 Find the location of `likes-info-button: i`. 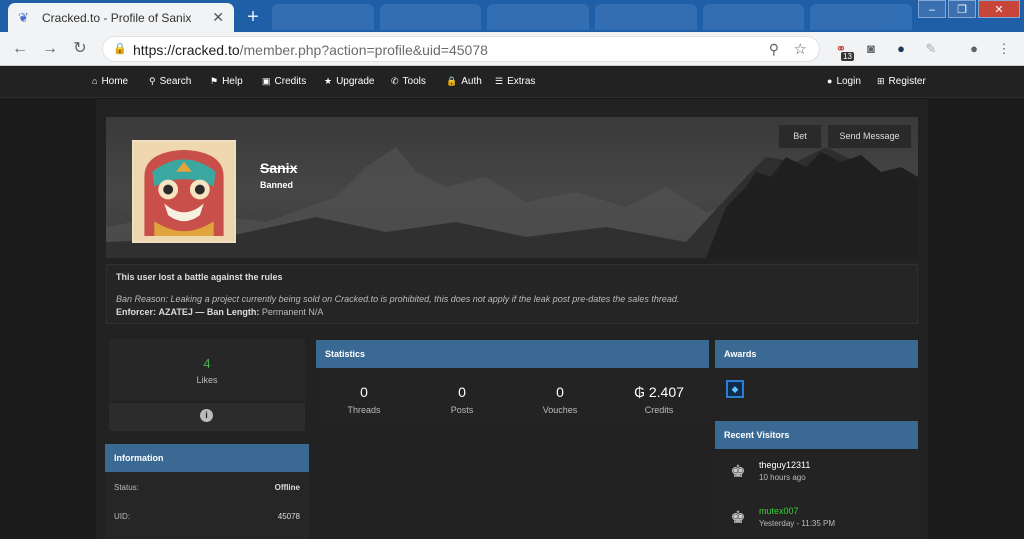

likes-info-button: i is located at coordinates (207, 416).